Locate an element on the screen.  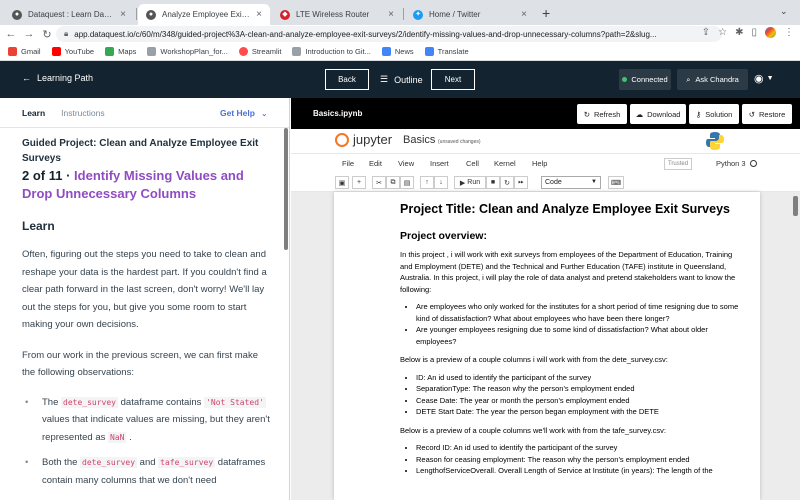
tab-instructions: Instructions is located at coordinates (82, 113).